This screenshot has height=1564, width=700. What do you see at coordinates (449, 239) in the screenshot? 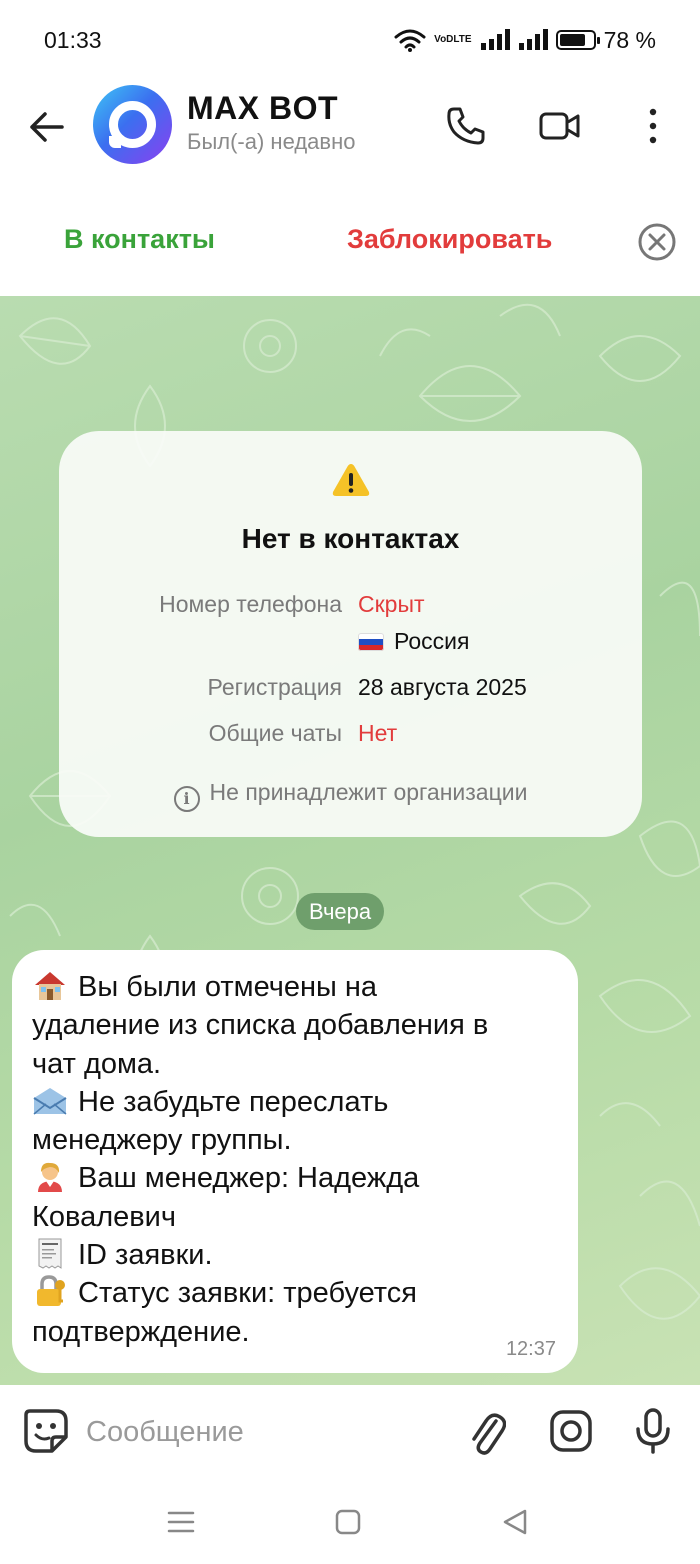
I see `block-button: Заблокировать` at bounding box center [449, 239].